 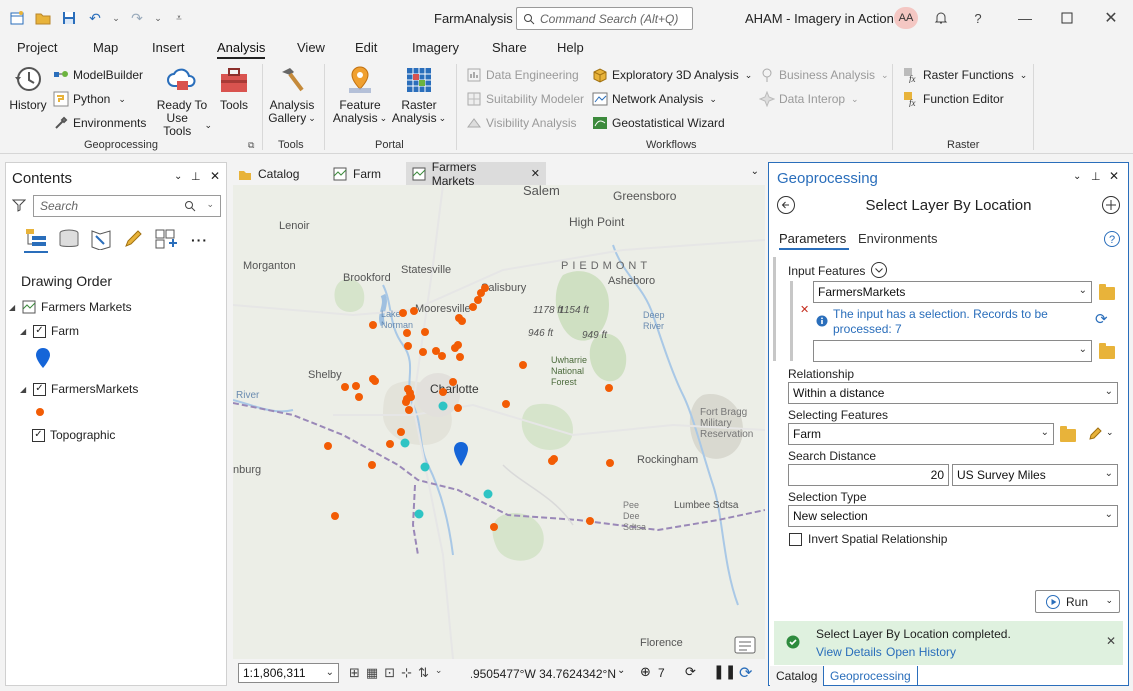 I want to click on snapping-icon: ⊡, so click(x=389, y=673).